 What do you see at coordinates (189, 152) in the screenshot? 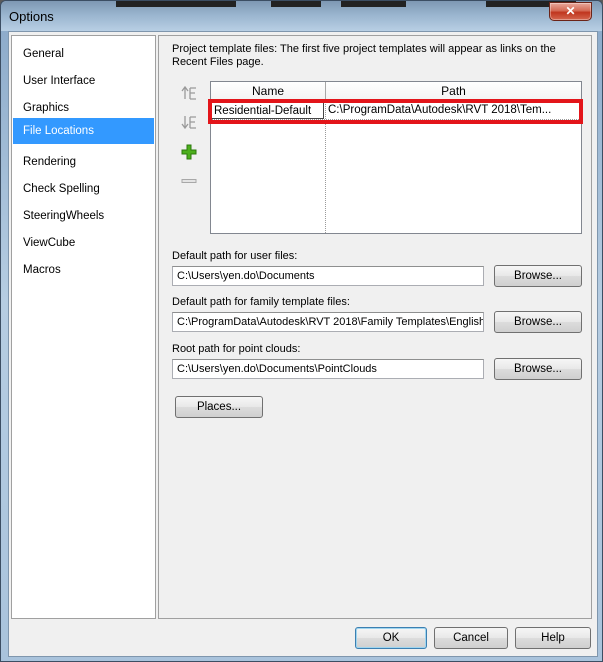
I see `add-icon` at bounding box center [189, 152].